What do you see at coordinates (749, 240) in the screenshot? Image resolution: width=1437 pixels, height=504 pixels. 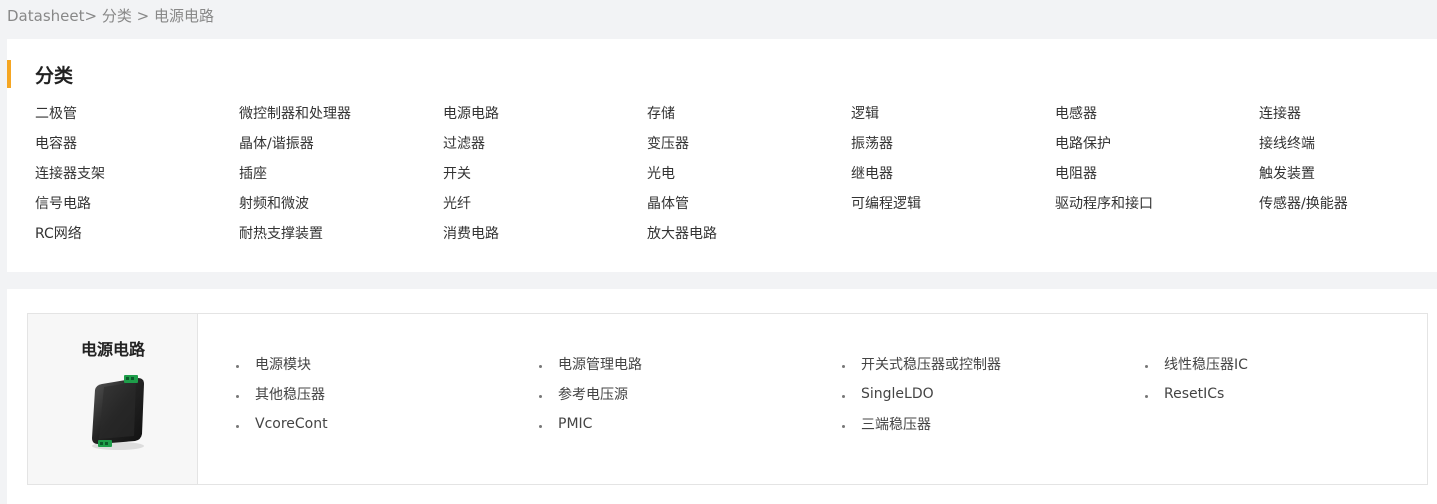 I see `category-link: 放大器电路` at bounding box center [749, 240].